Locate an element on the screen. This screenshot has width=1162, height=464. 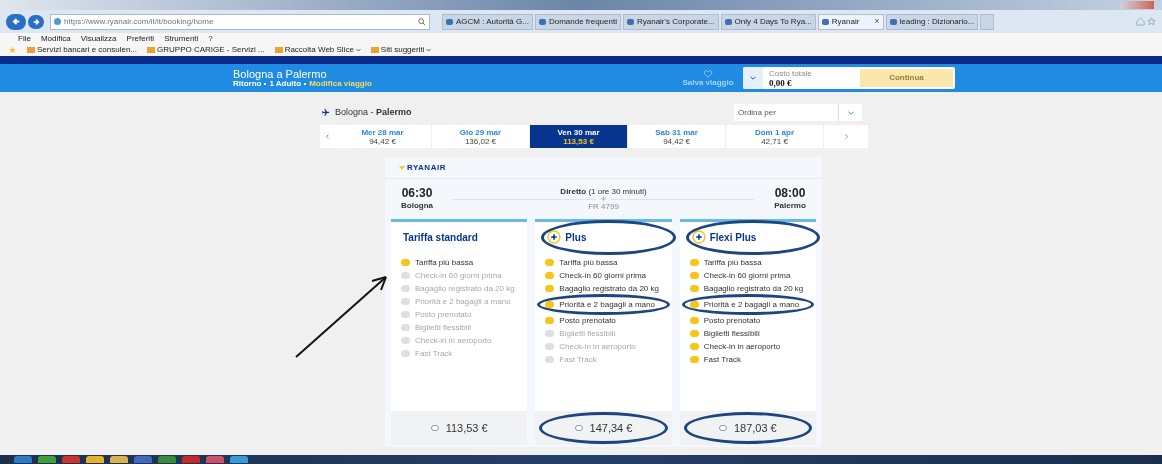
back-arrow-icon is located at coordinates (16, 21).